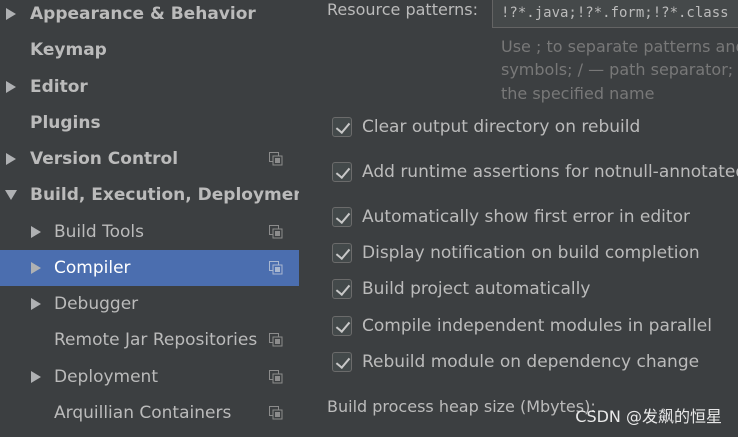 This screenshot has width=738, height=437. Describe the element at coordinates (149, 232) in the screenshot. I see `sidebar-item-build-tools: Build Tools` at that location.